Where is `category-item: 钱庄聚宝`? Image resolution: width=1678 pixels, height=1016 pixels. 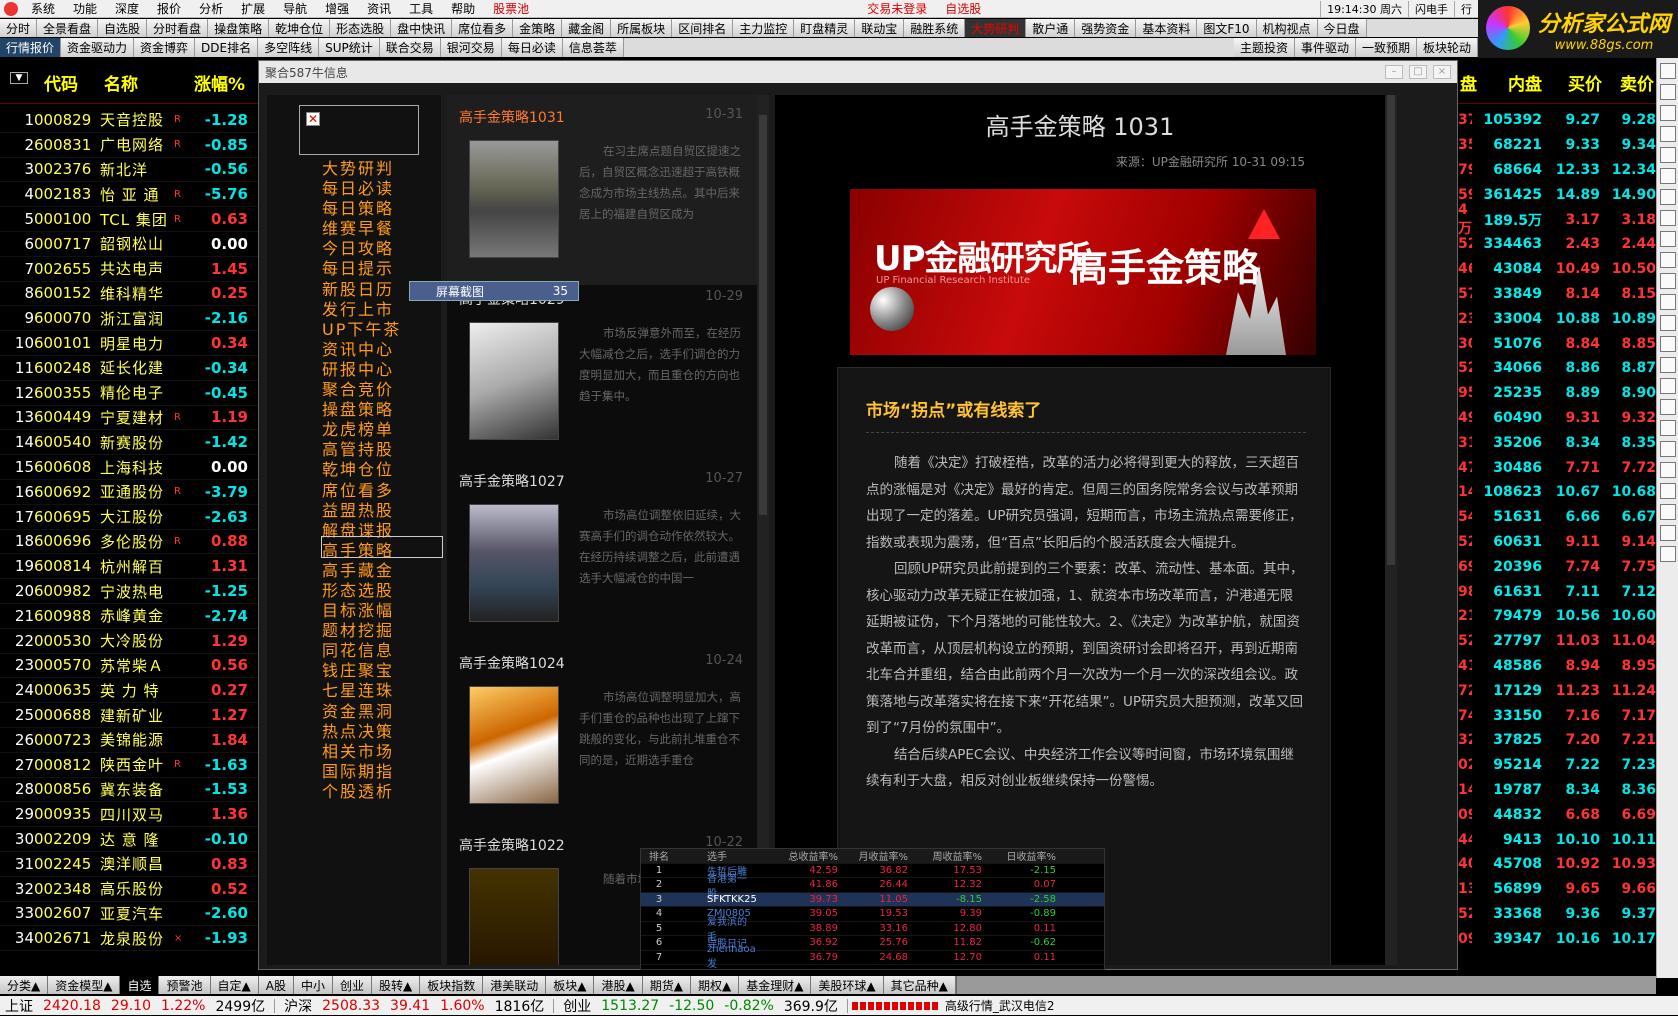
category-item: 钱庄聚宝 is located at coordinates (382, 668).